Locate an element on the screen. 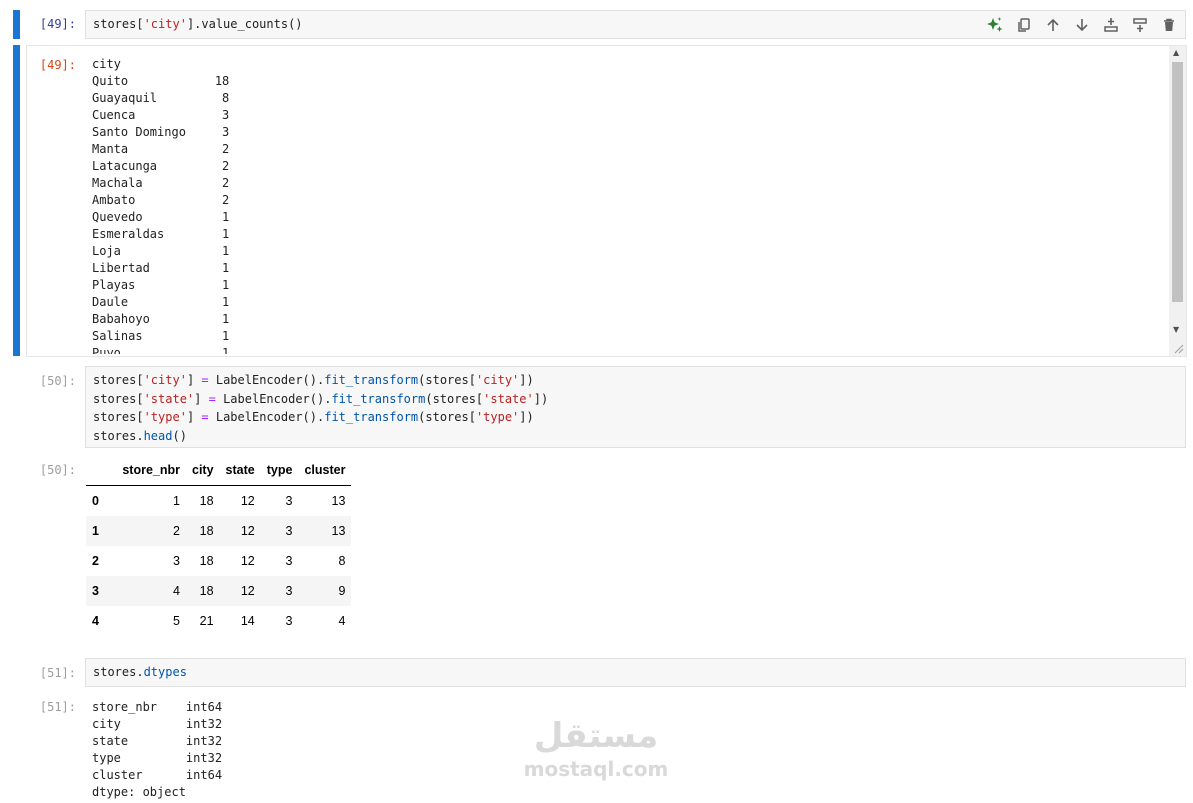 The height and width of the screenshot is (803, 1193). cell-cluster: 4 is located at coordinates (342, 621).